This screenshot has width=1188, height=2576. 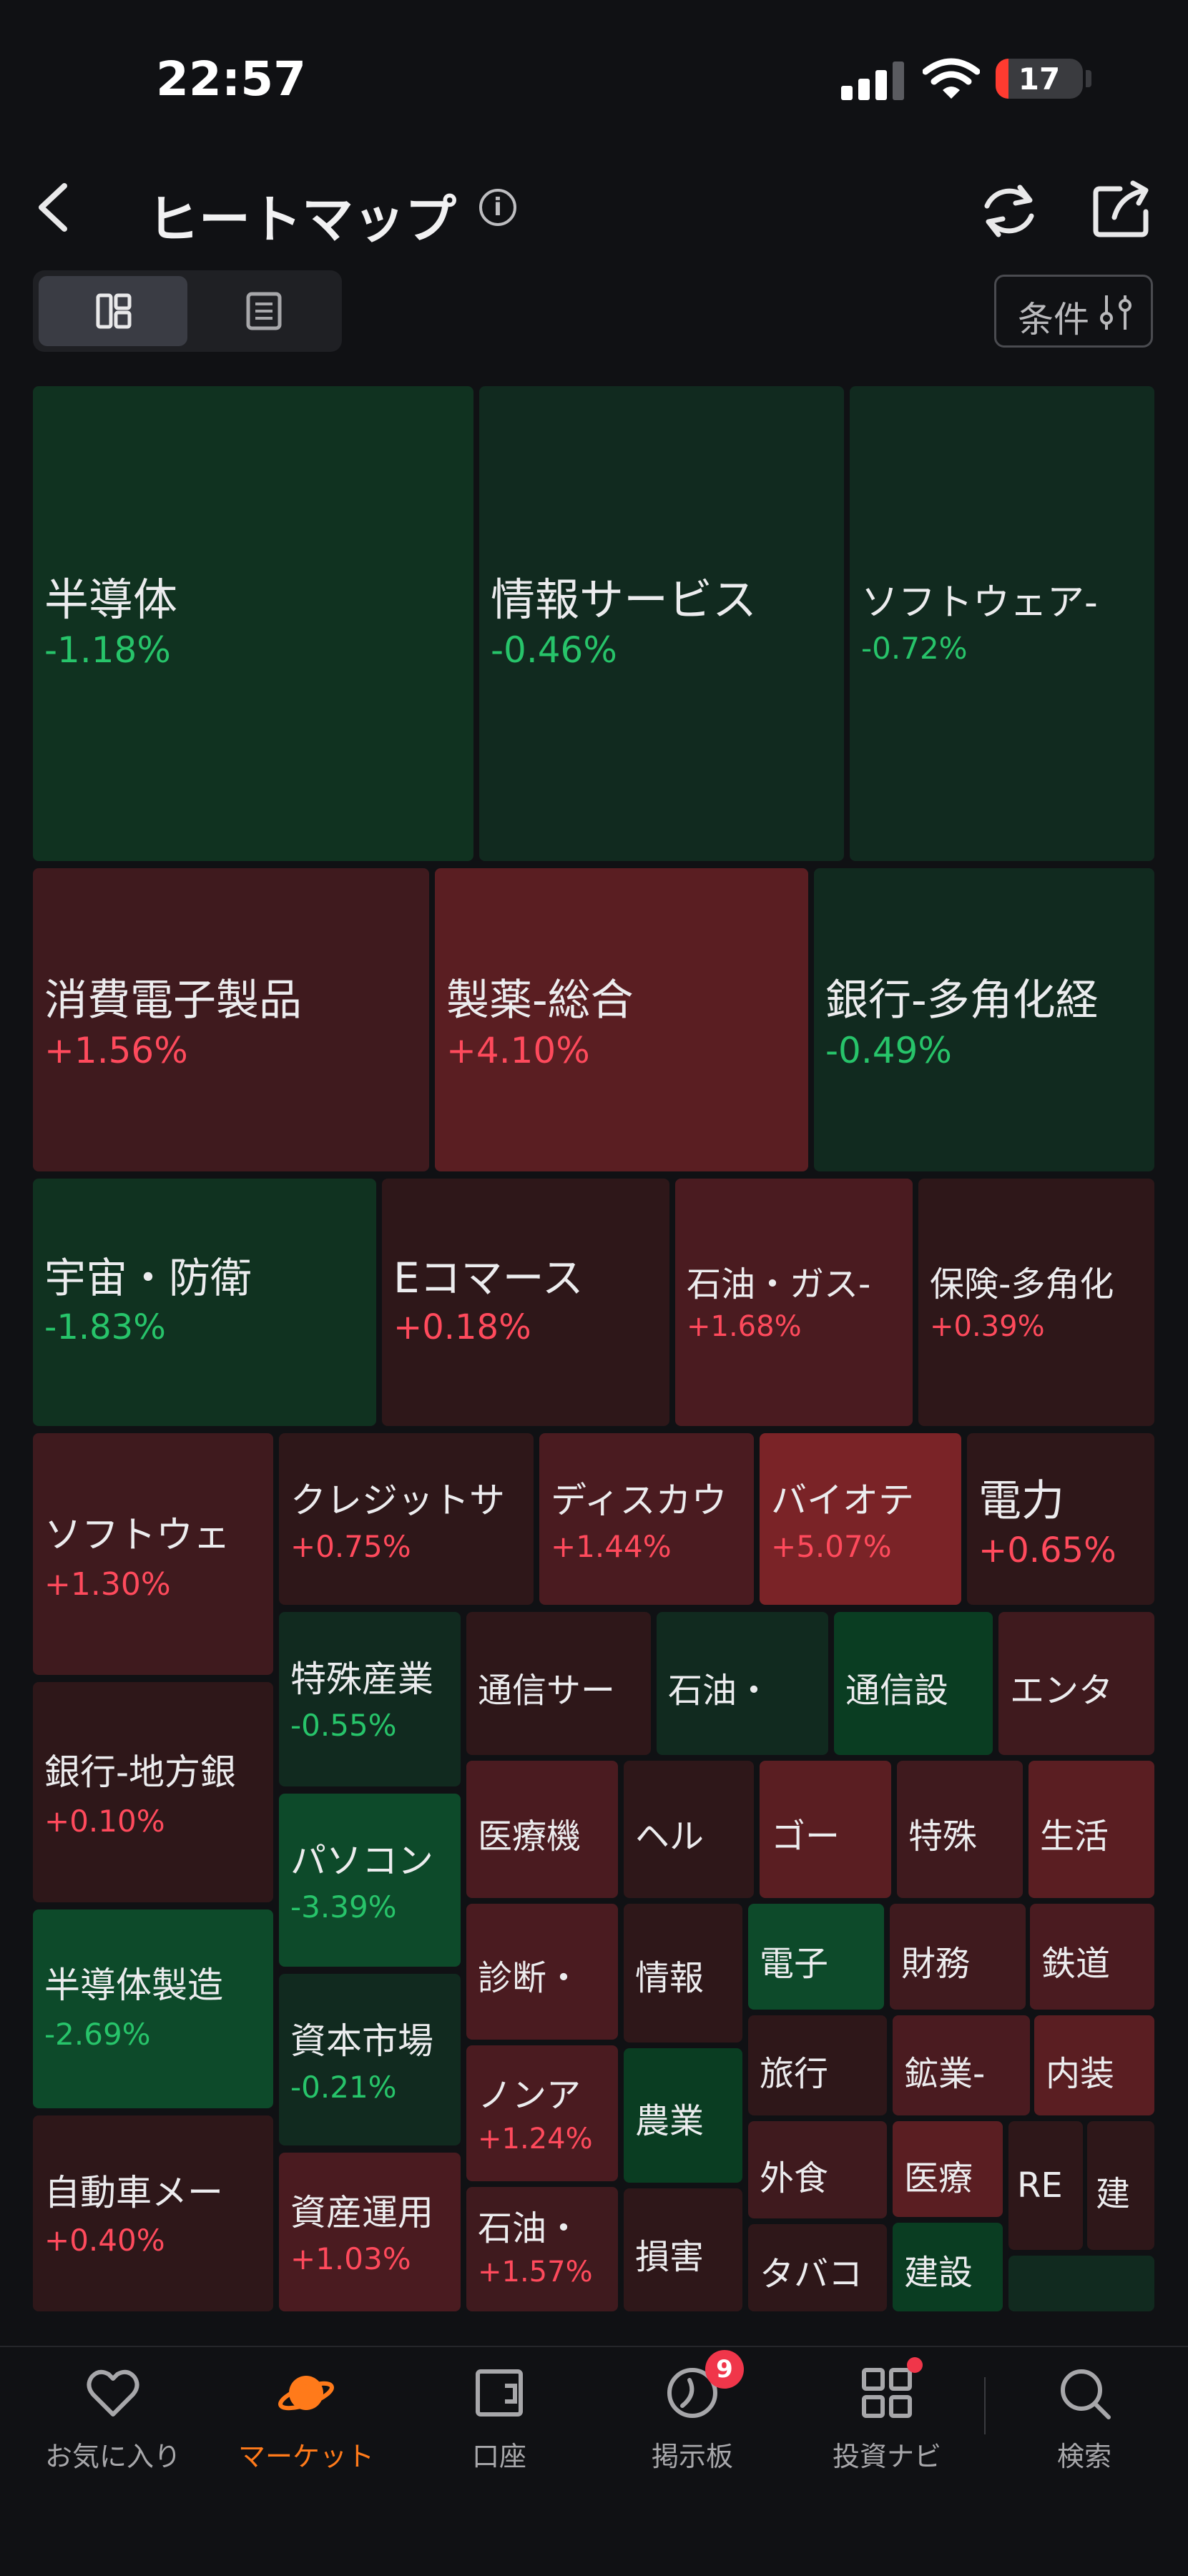 What do you see at coordinates (370, 1699) in the screenshot?
I see `heatmap-tile: 特殊産業 -0.55%` at bounding box center [370, 1699].